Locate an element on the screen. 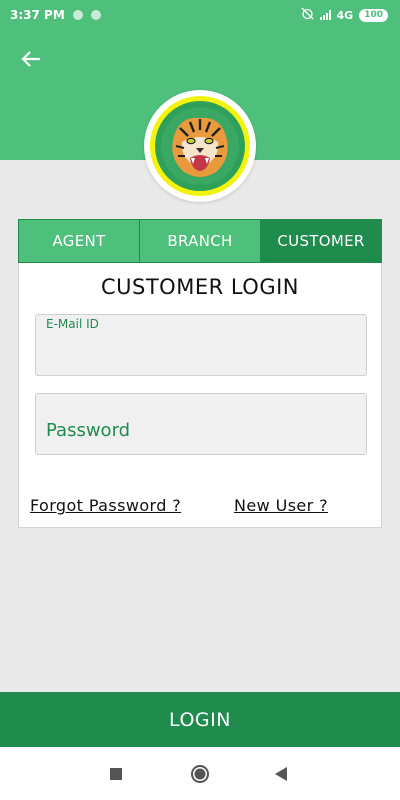 This screenshot has width=400, height=800. login-title: CUSTOMER LOGIN is located at coordinates (200, 287).